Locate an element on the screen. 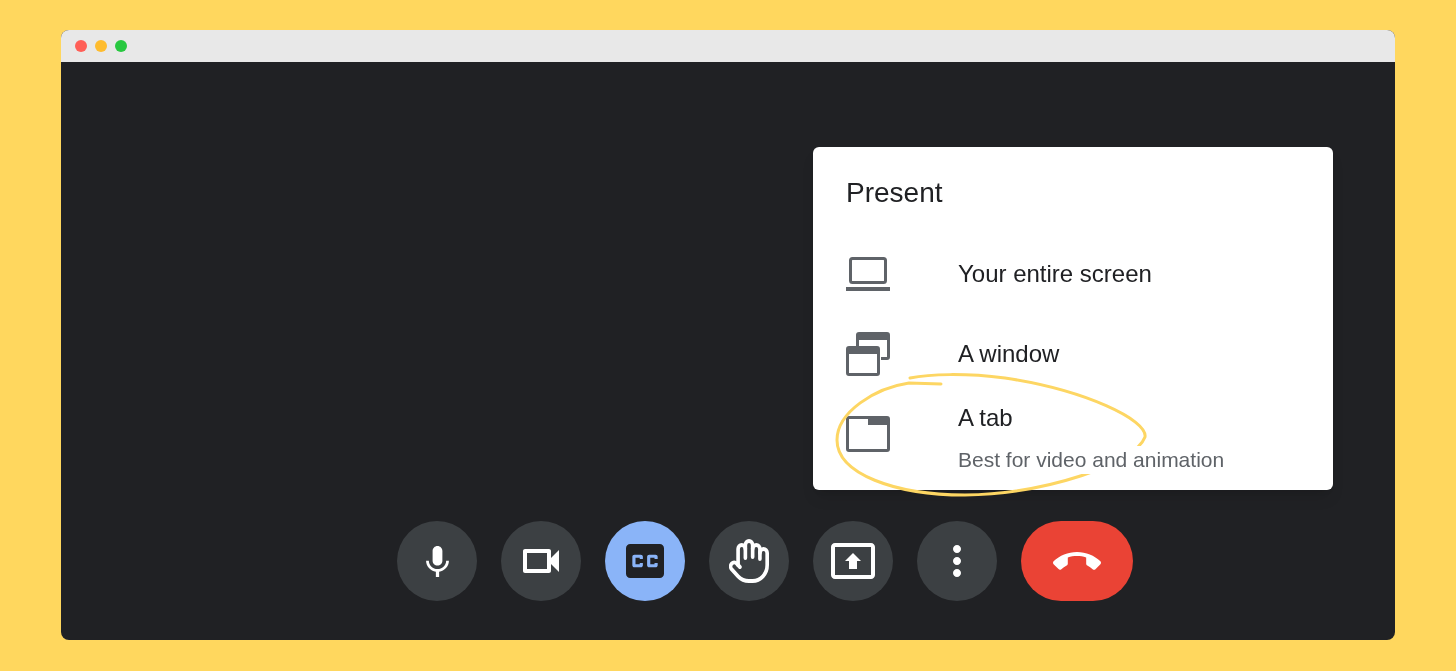 The width and height of the screenshot is (1456, 671). screen-with-arrow-icon is located at coordinates (853, 561).